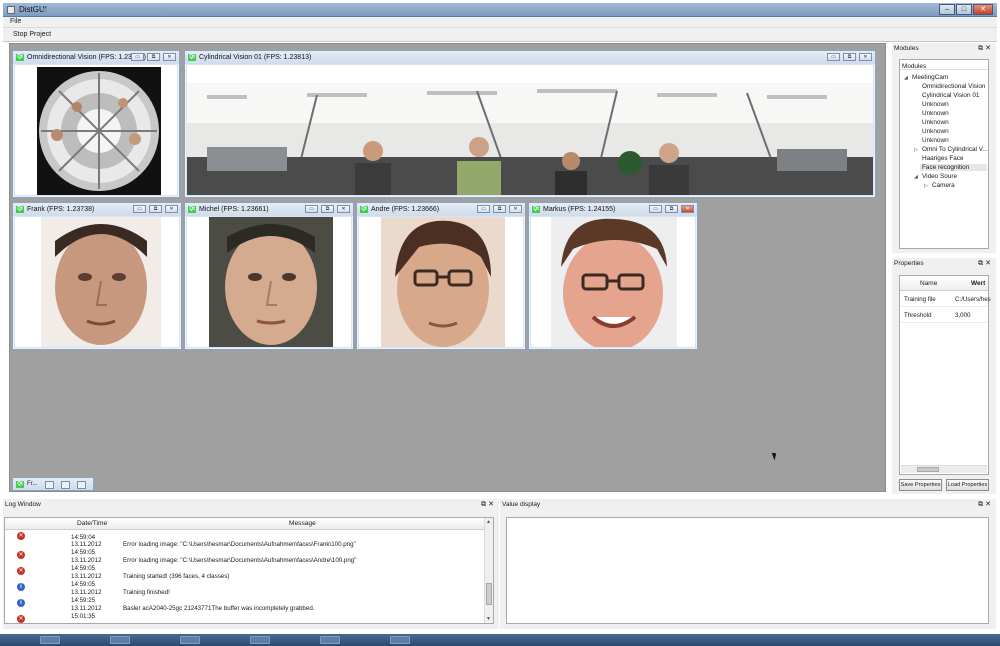 The image size is (1000, 646). I want to click on save-properties-button: Save Properties, so click(920, 485).